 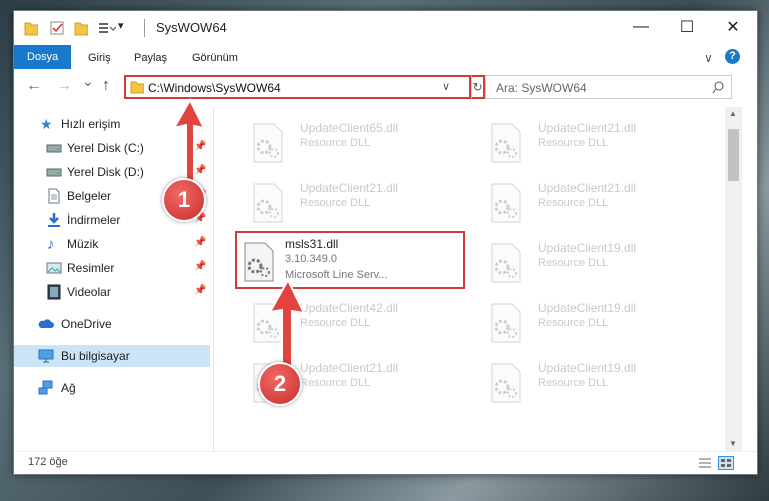 What do you see at coordinates (238, 235) in the screenshot?
I see `annotation-arrows` at bounding box center [238, 235].